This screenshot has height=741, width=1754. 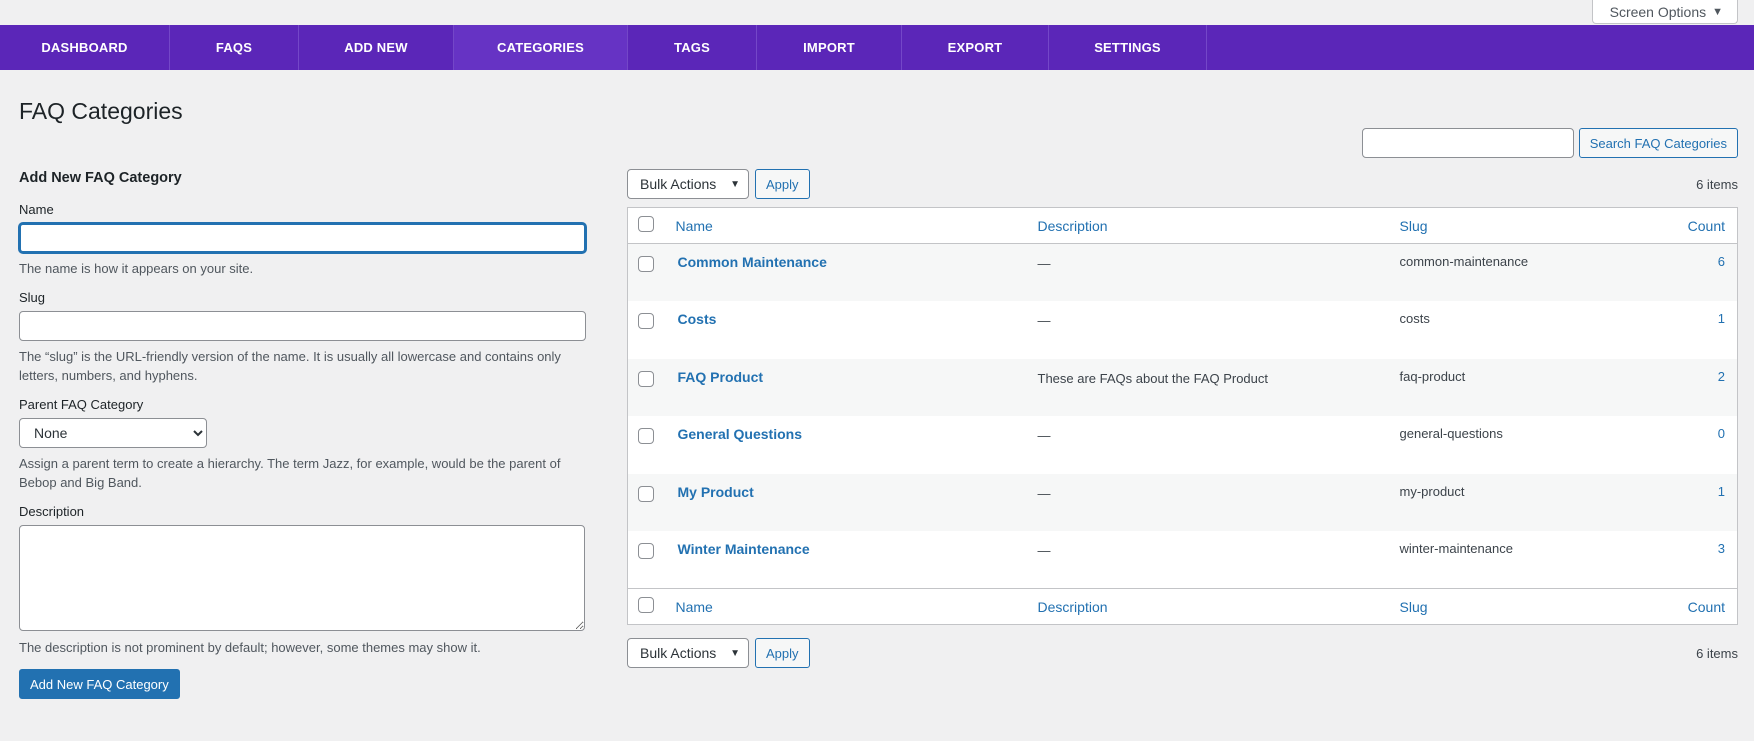 I want to click on row-slug: common-maintenance, so click(x=1464, y=261).